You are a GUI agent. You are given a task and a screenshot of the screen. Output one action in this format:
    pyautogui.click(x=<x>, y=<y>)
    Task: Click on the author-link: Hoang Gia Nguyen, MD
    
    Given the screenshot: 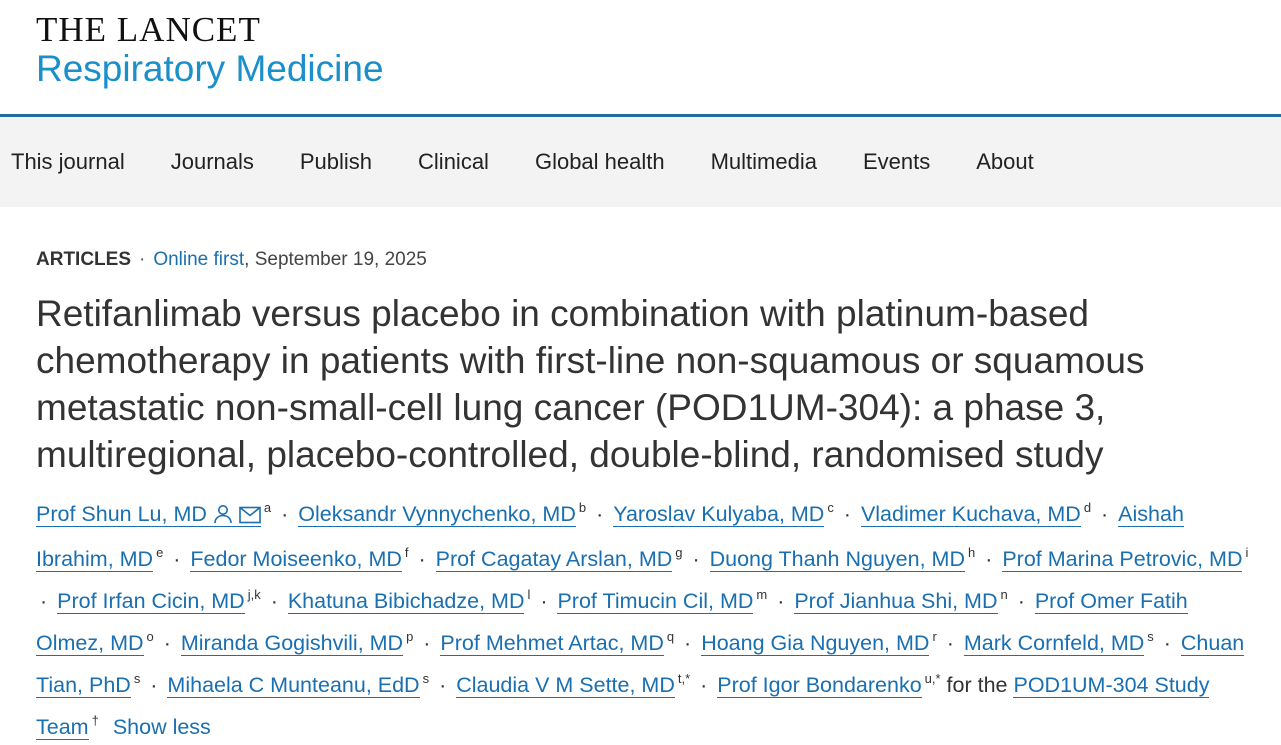 What is the action you would take?
    pyautogui.click(x=815, y=643)
    